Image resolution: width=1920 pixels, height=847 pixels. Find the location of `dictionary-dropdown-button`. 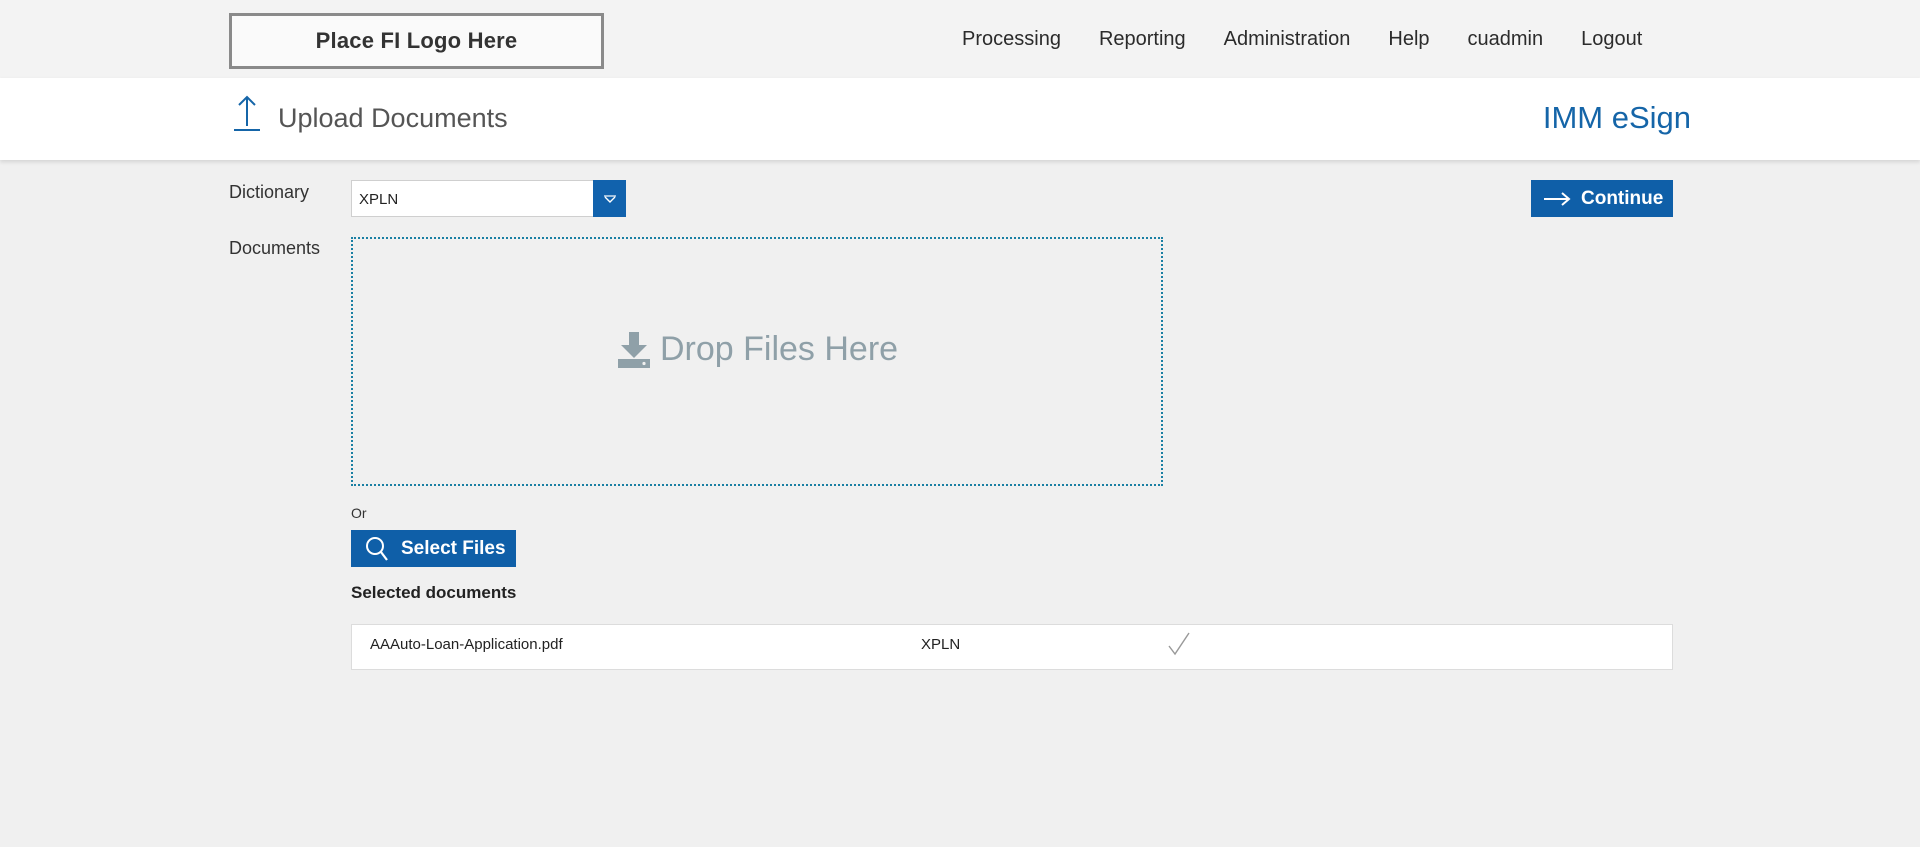

dictionary-dropdown-button is located at coordinates (609, 198).